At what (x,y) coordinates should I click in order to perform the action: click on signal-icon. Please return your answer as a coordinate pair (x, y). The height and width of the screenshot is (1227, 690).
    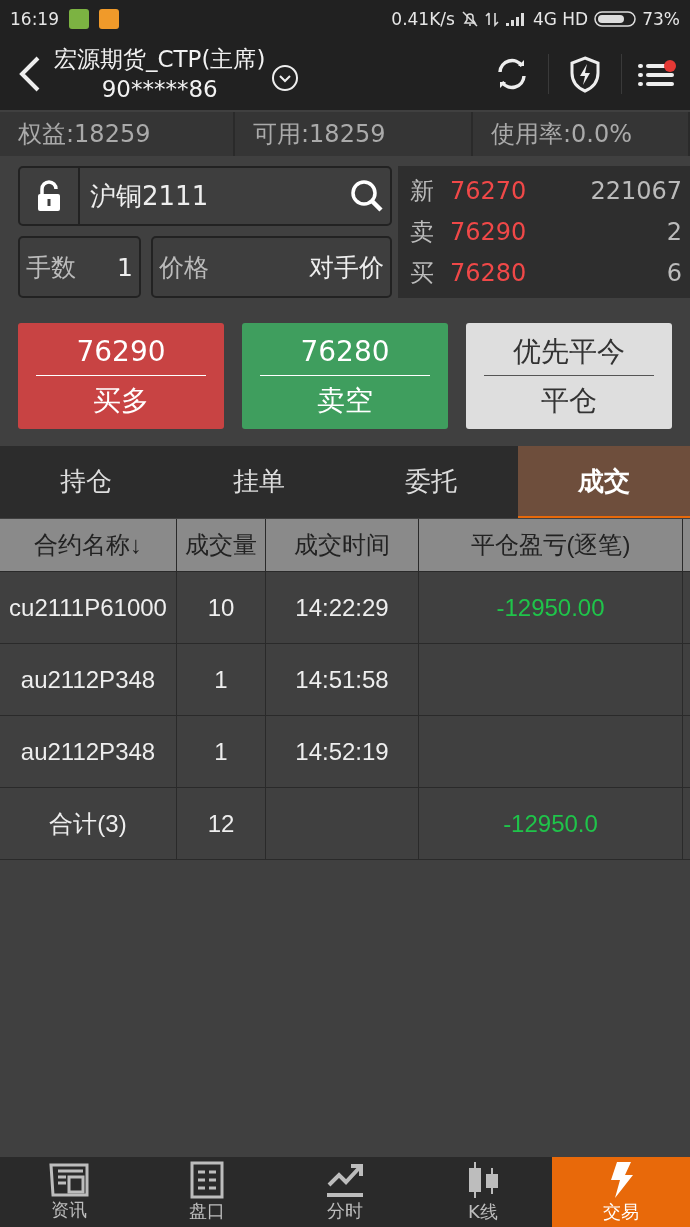
    Looking at the image, I should click on (515, 19).